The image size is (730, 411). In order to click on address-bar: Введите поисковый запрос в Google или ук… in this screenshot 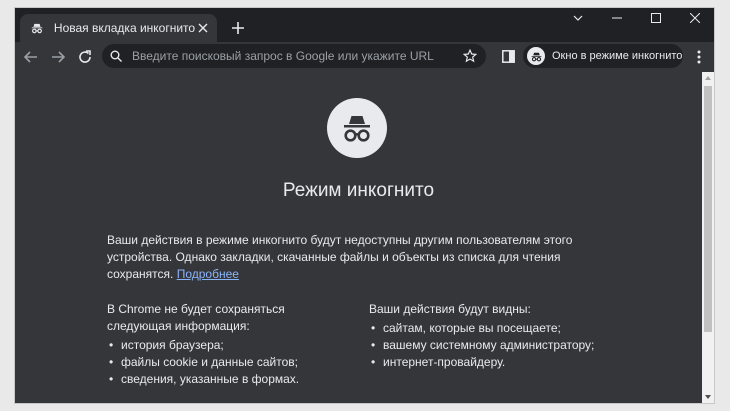, I will do `click(294, 56)`.